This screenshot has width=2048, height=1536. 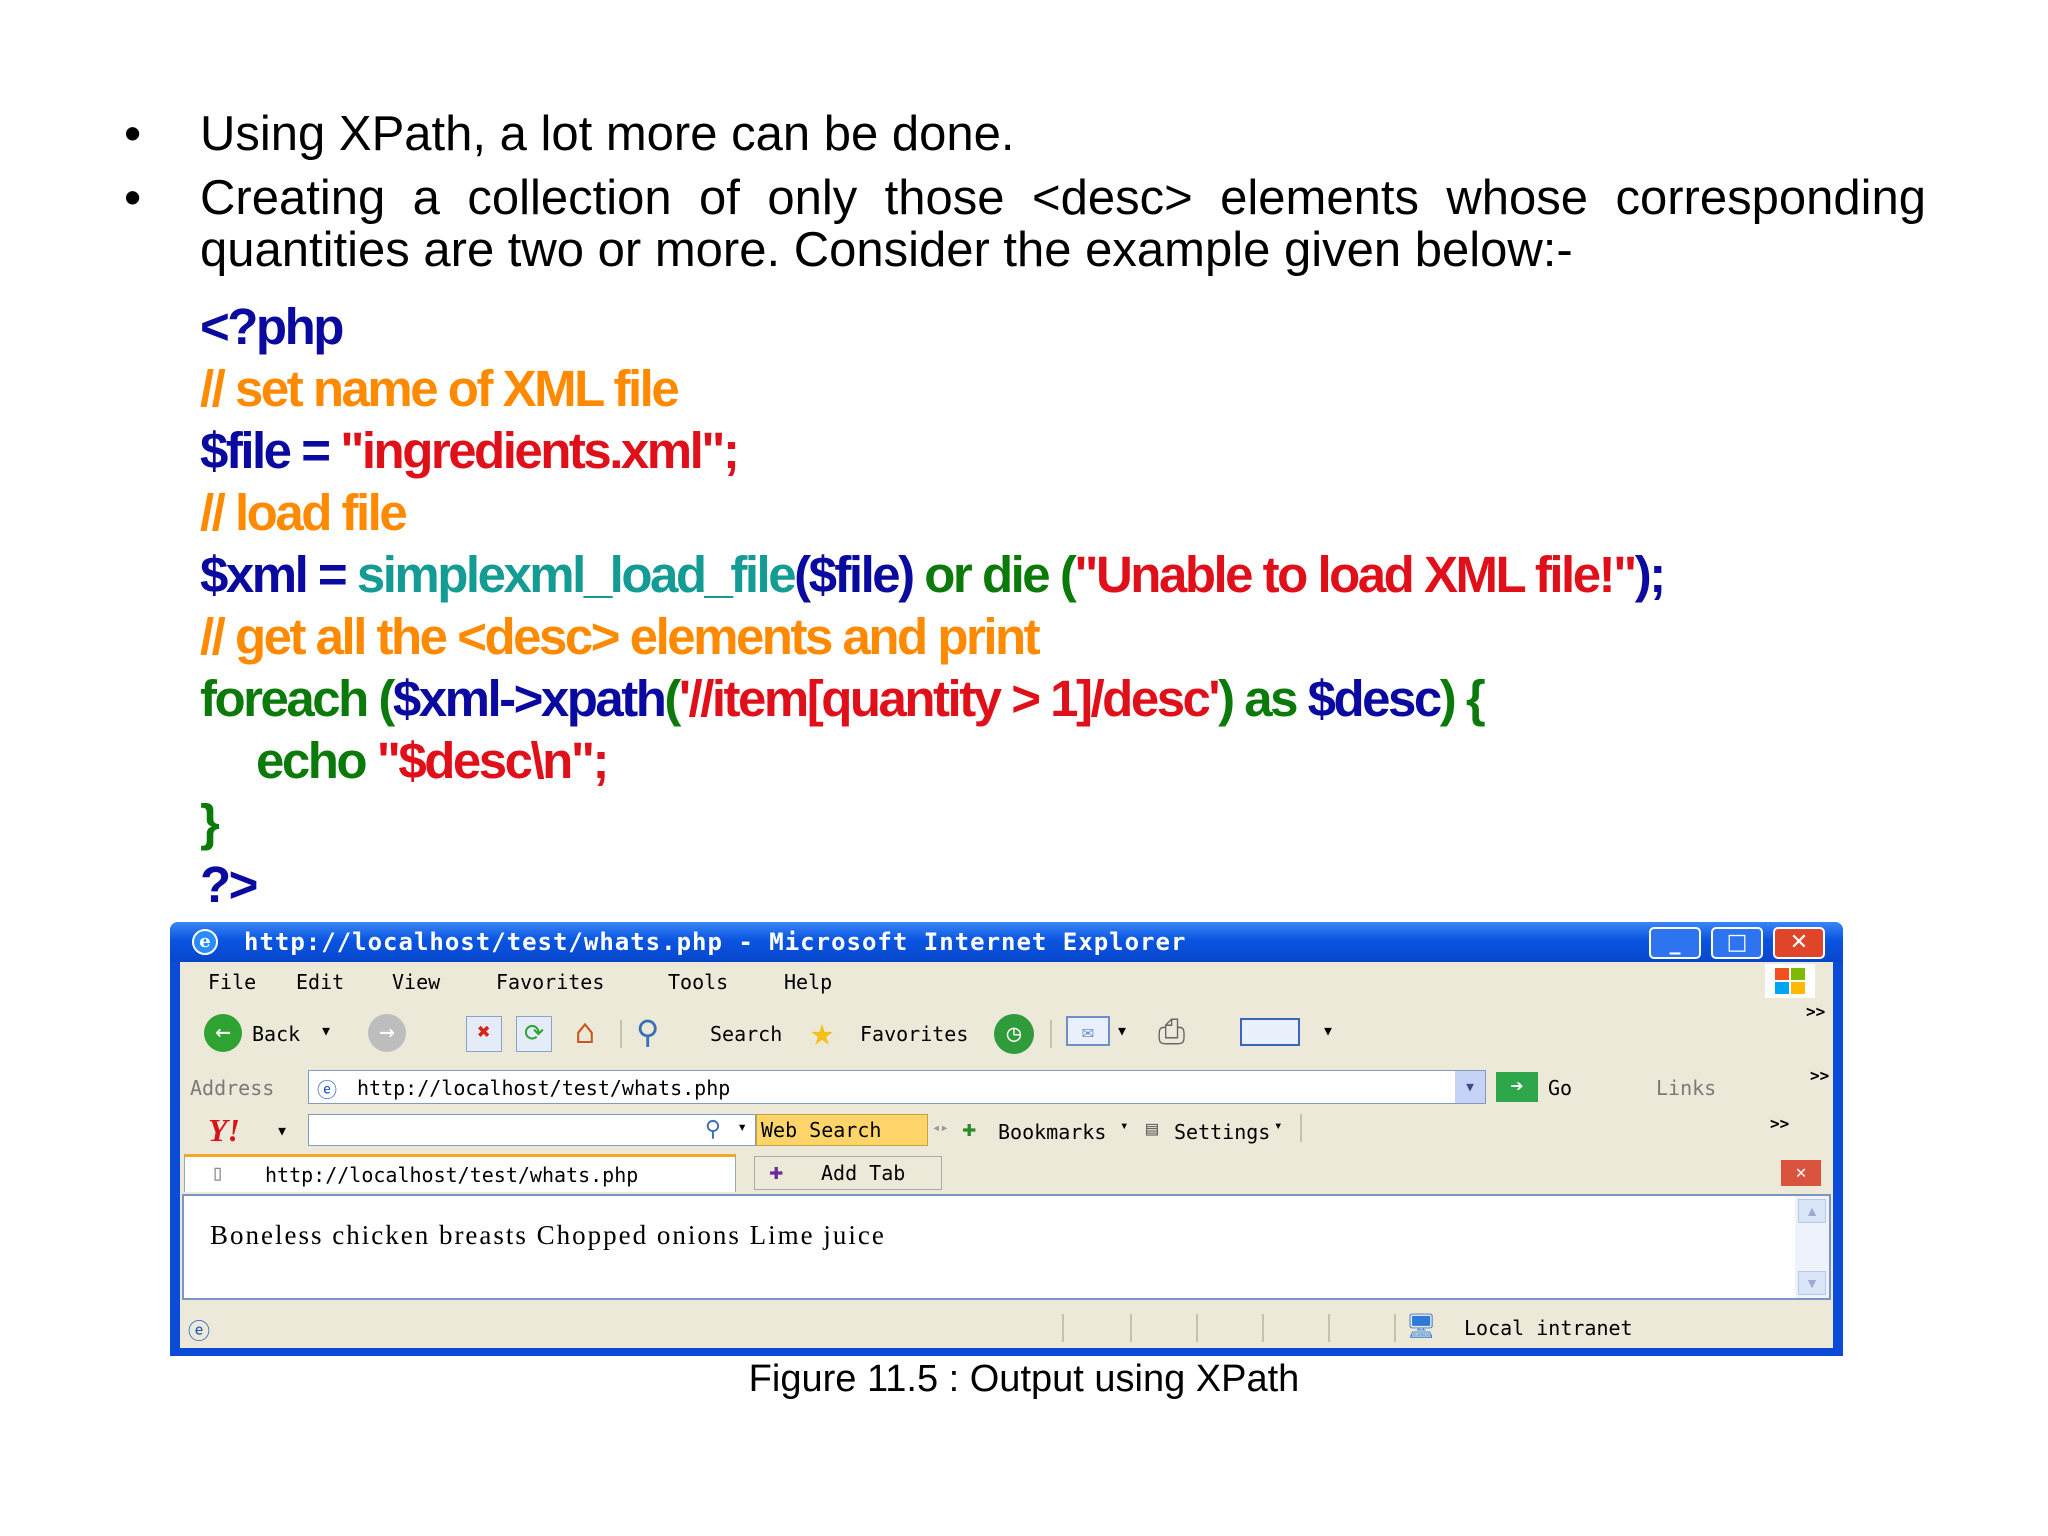 What do you see at coordinates (1052, 1132) in the screenshot?
I see `bookmarks-button: Bookmarks` at bounding box center [1052, 1132].